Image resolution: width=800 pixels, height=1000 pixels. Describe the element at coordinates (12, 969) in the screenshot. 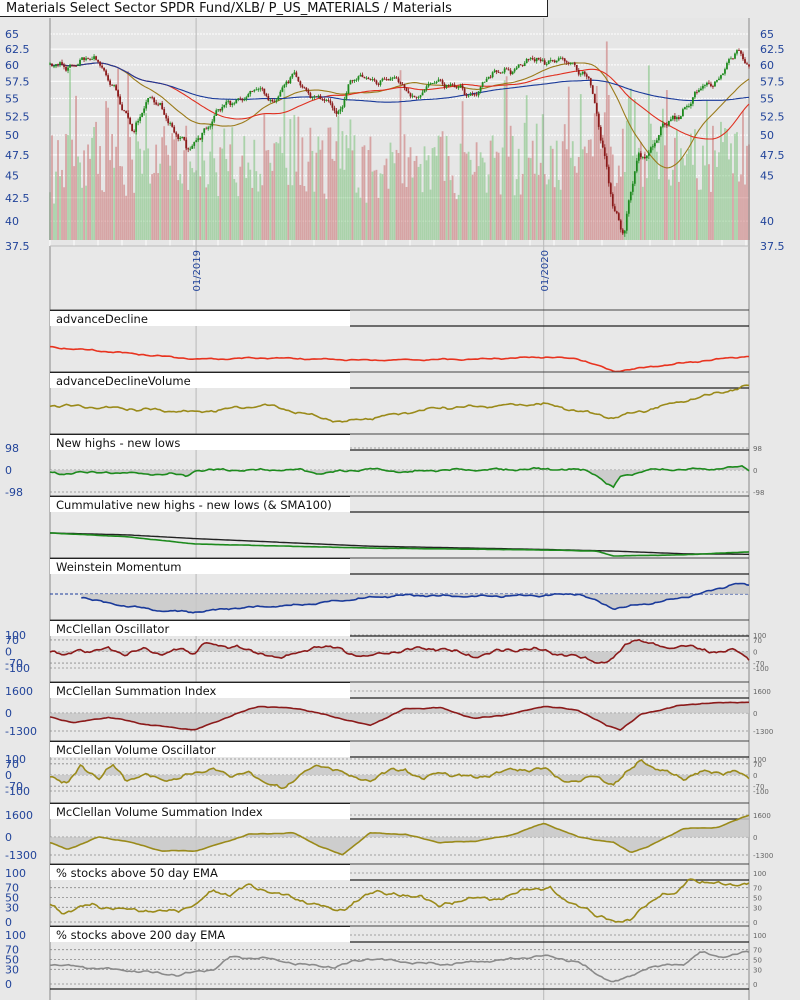

I see `axis-label-left: 30` at that location.